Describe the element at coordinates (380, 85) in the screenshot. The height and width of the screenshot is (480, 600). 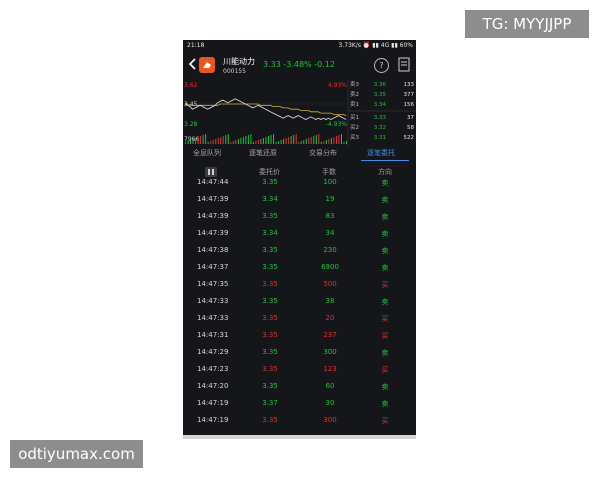
I see `order-book-price: 3.36` at that location.